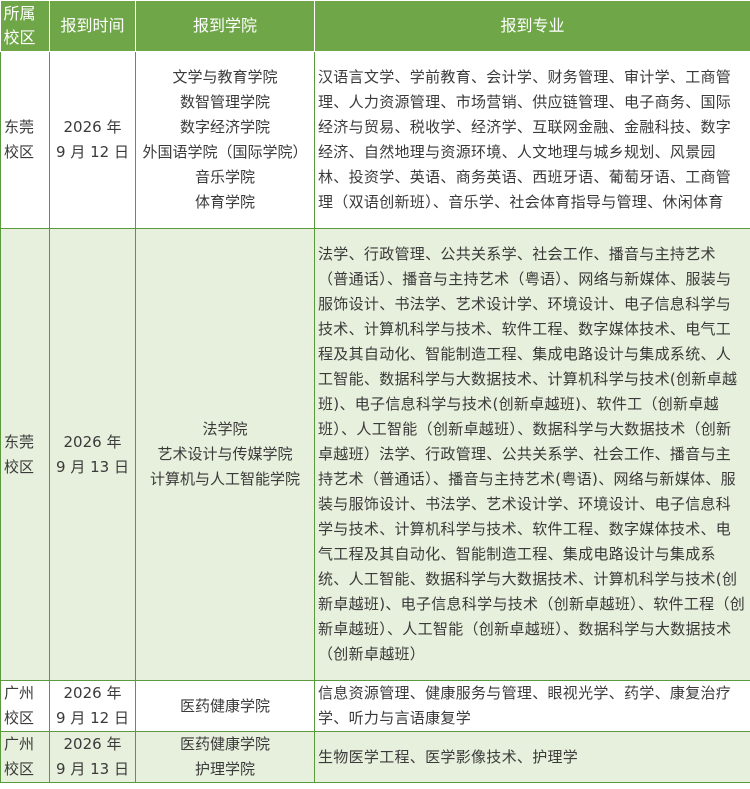 This screenshot has width=750, height=789. I want to click on college-name: 计算机与人工智能学院, so click(224, 479).